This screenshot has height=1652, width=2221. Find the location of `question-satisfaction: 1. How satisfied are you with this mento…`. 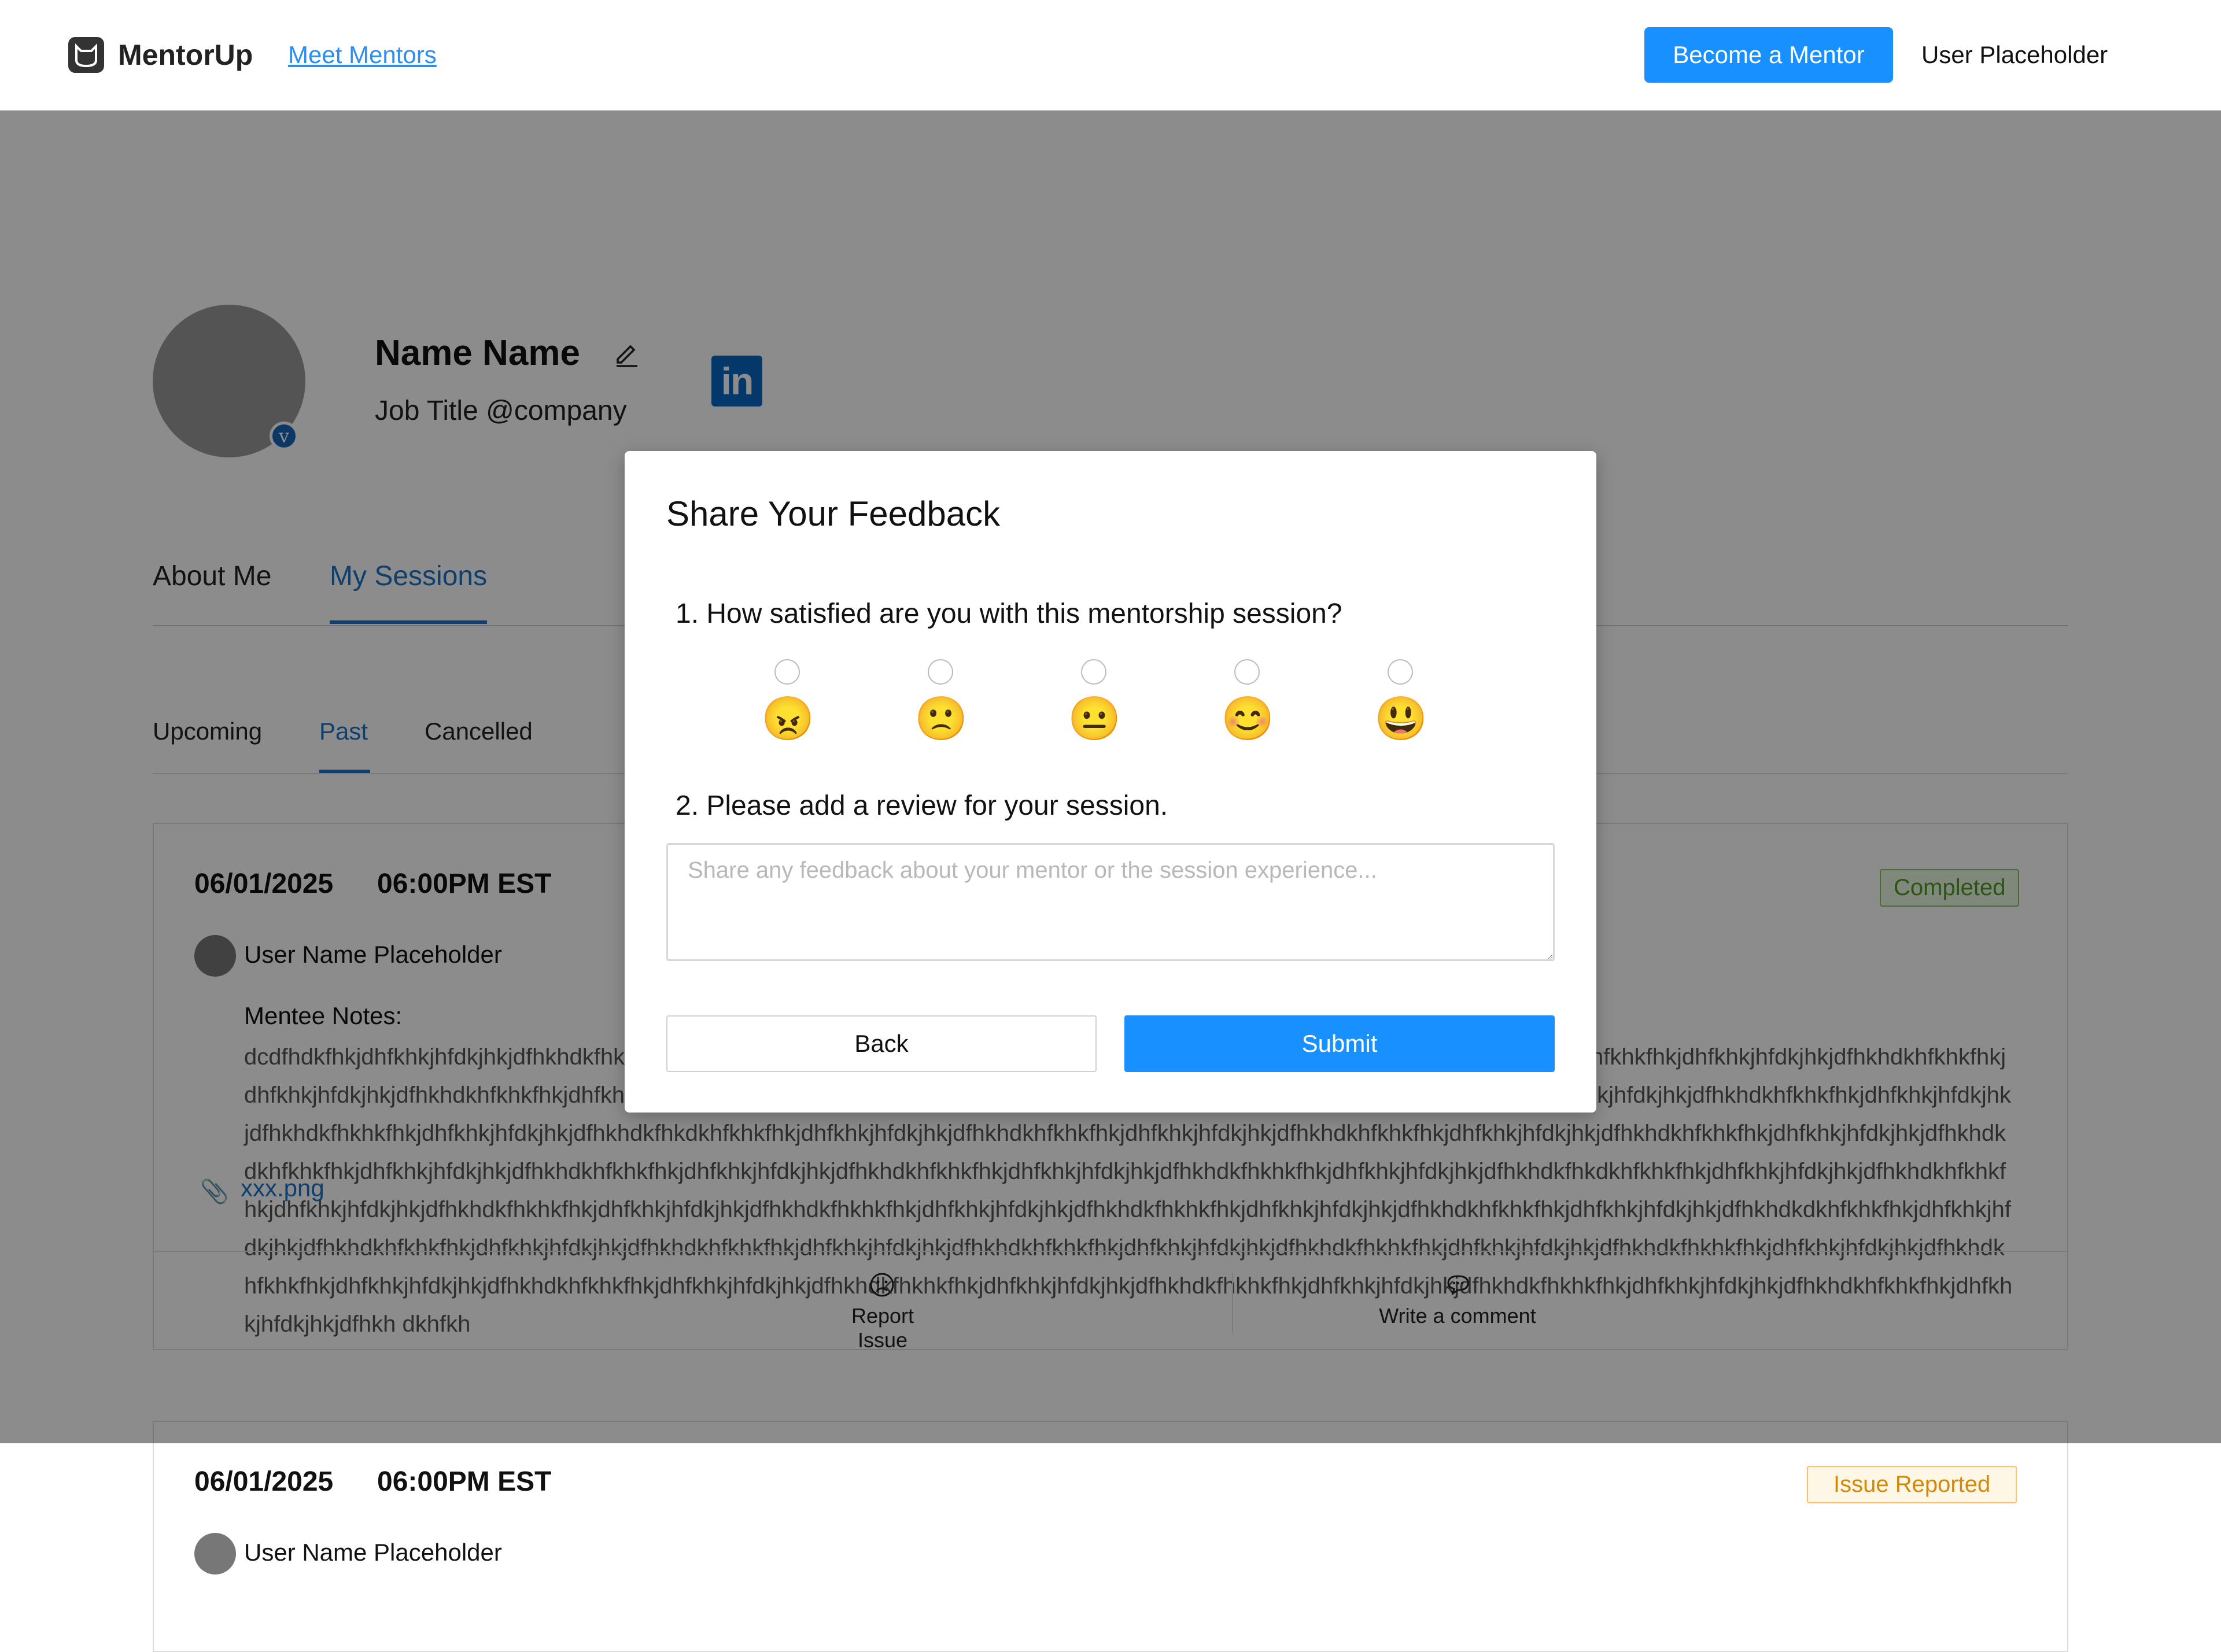

question-satisfaction: 1. How satisfied are you with this mento… is located at coordinates (1009, 613).